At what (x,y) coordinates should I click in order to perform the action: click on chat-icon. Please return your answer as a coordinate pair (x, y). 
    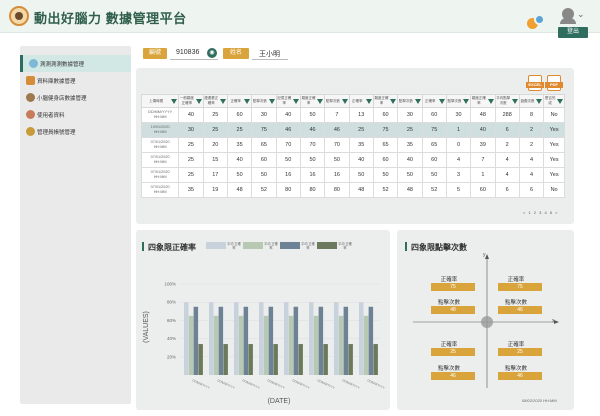
    Looking at the image, I should click on (33, 63).